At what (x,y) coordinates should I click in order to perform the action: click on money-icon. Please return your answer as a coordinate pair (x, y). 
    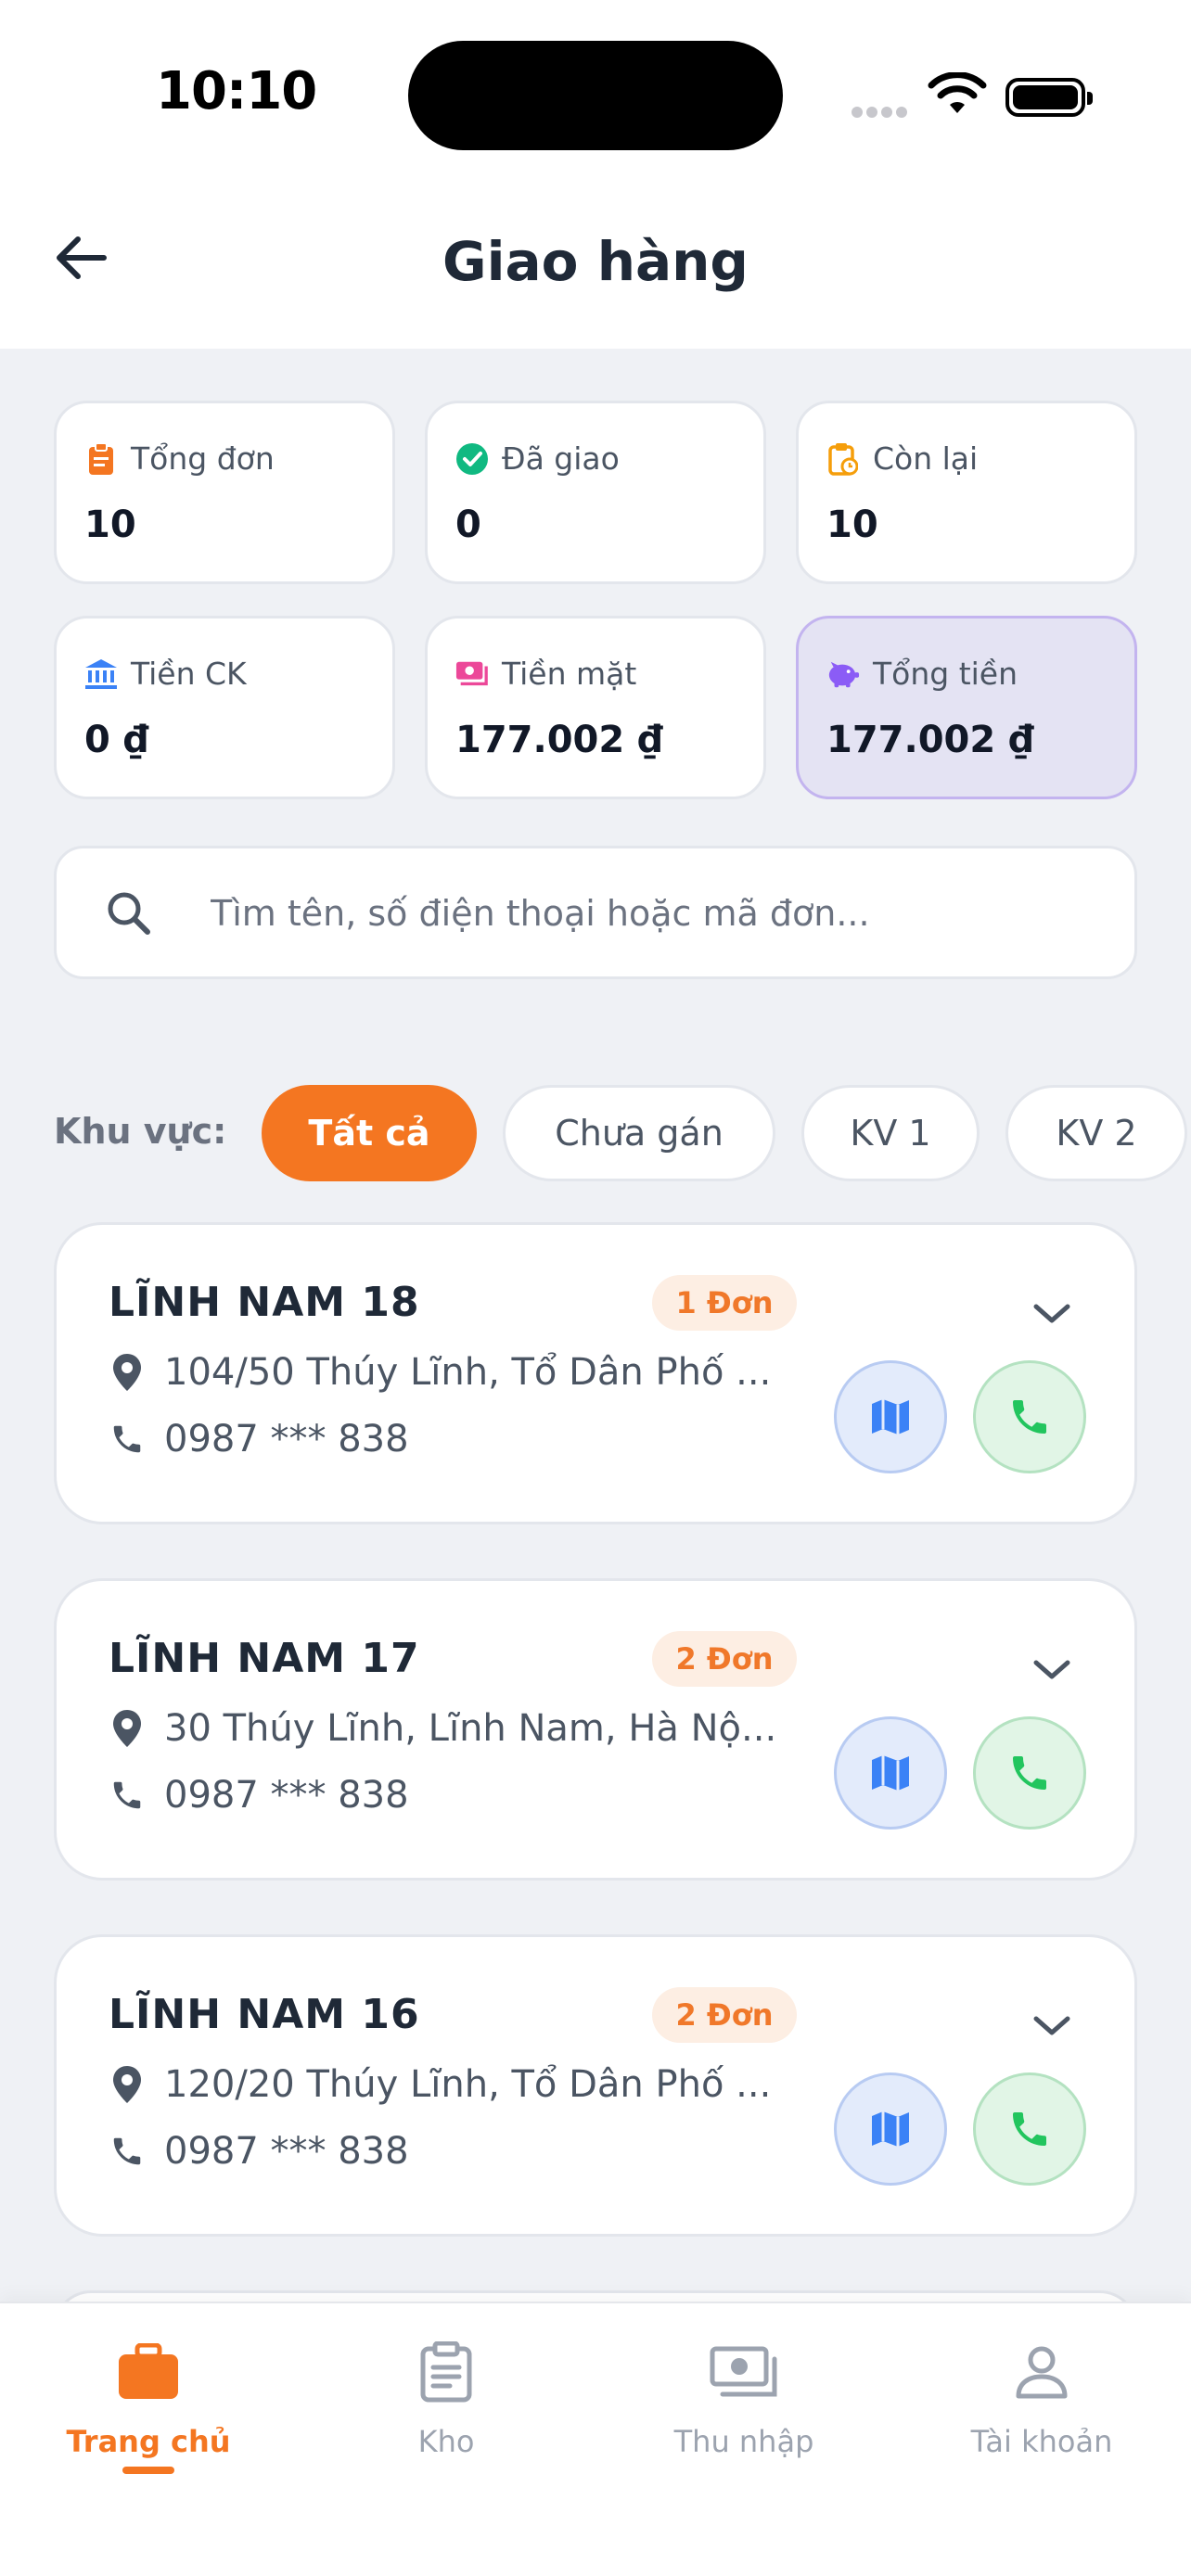
    Looking at the image, I should click on (744, 2372).